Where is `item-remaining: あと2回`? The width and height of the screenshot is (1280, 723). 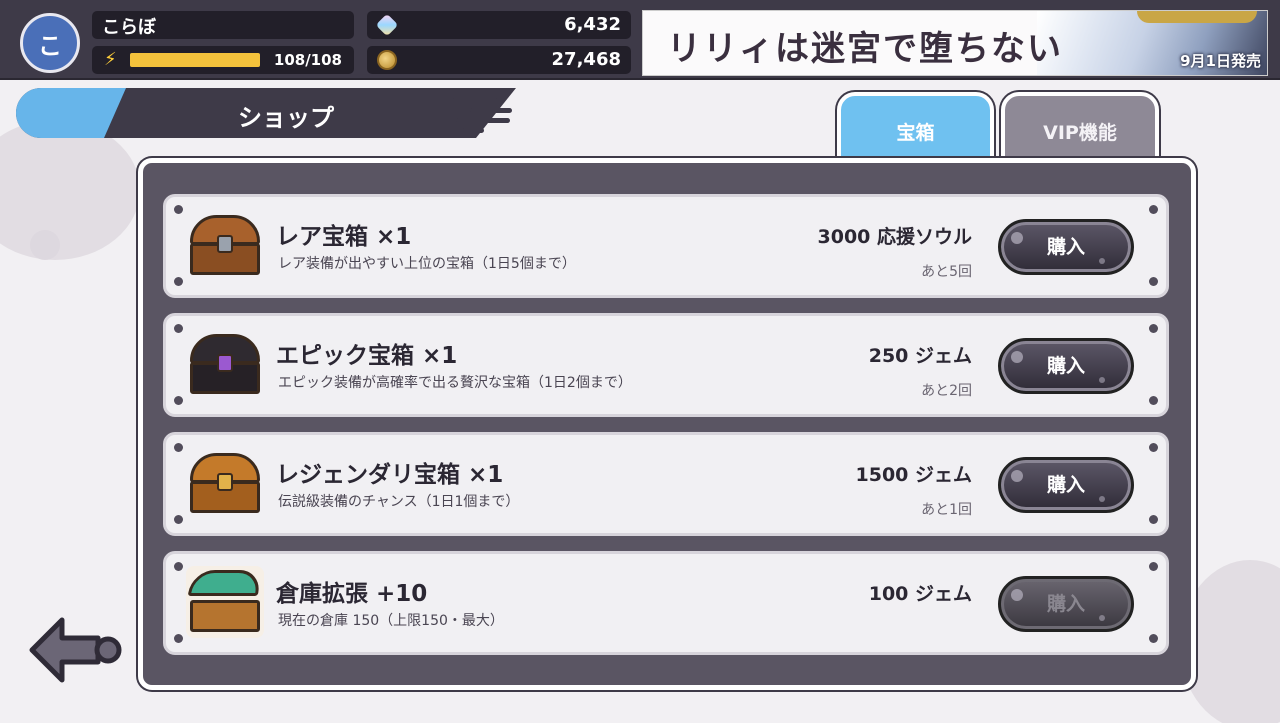 item-remaining: あと2回 is located at coordinates (946, 391).